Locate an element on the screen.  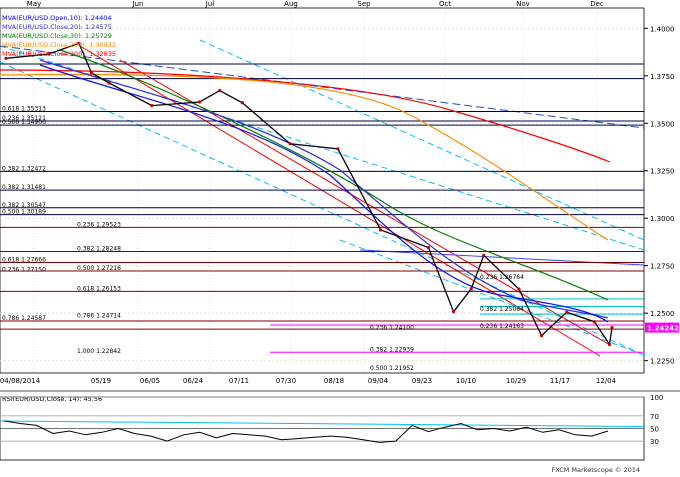
price-tick-label: 1.3250 is located at coordinates (662, 172).